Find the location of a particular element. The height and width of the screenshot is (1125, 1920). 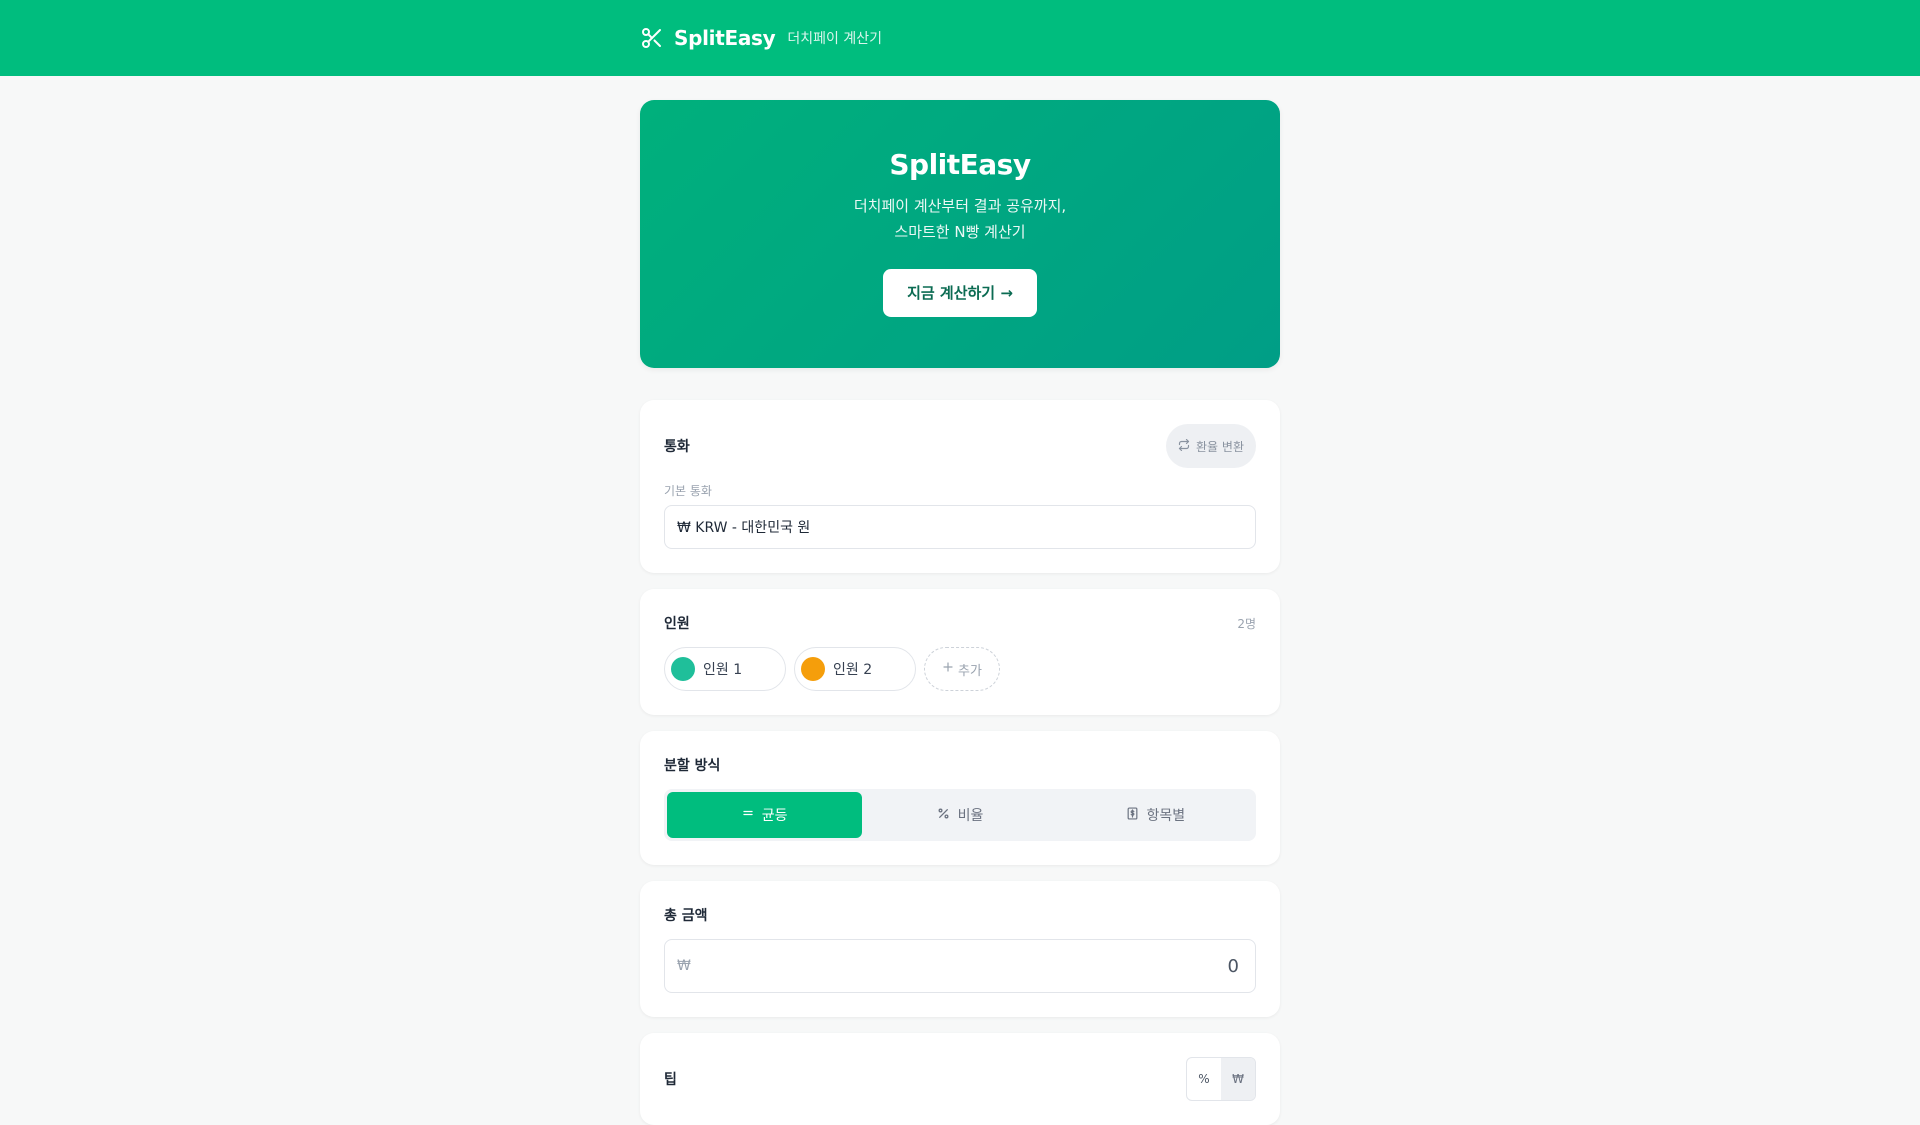

currency-symbol: ₩ is located at coordinates (684, 966).